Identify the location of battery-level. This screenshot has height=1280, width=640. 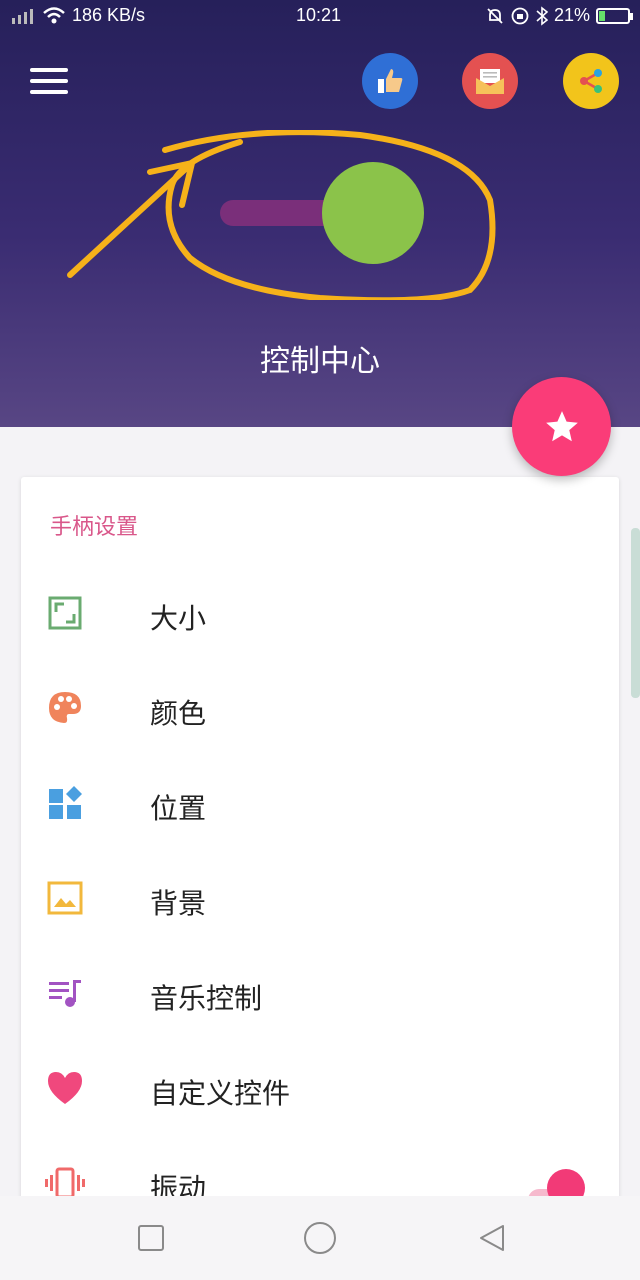
(602, 15).